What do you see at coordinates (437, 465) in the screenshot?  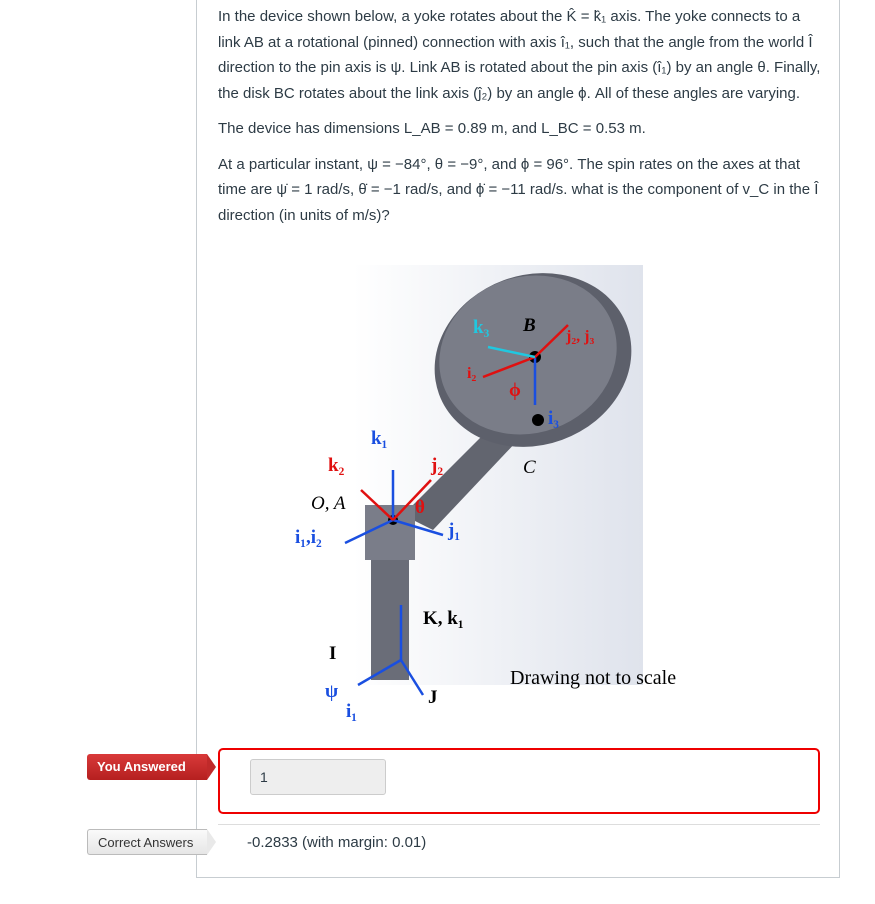 I see `label-j2: j₂` at bounding box center [437, 465].